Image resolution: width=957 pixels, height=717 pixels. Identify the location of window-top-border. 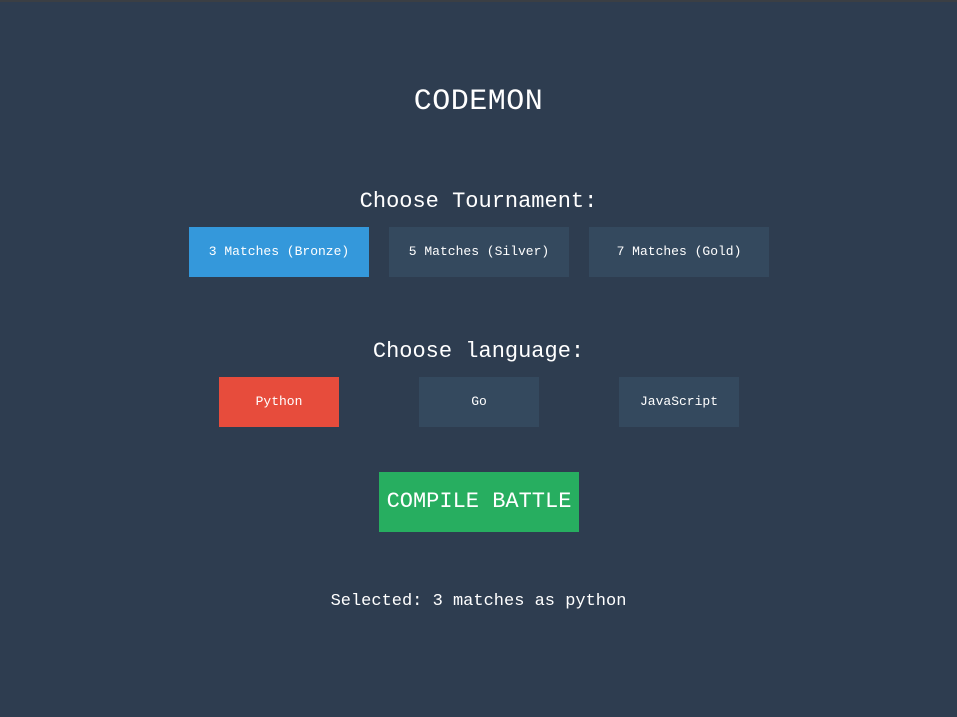
(478, 1).